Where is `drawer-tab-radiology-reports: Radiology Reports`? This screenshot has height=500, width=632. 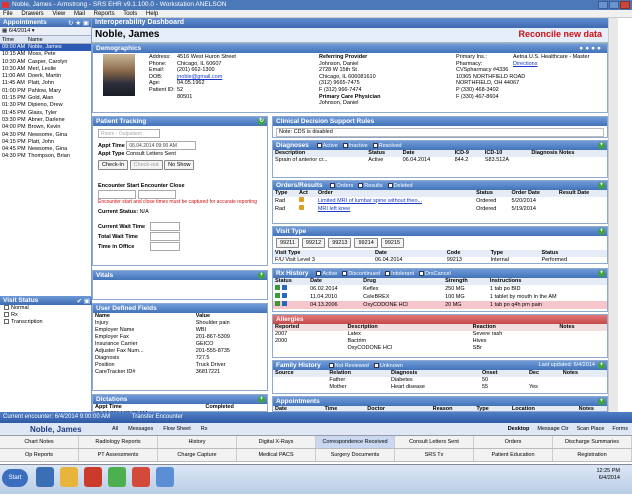
drawer-tab-radiology-reports: Radiology Reports is located at coordinates (118, 442).